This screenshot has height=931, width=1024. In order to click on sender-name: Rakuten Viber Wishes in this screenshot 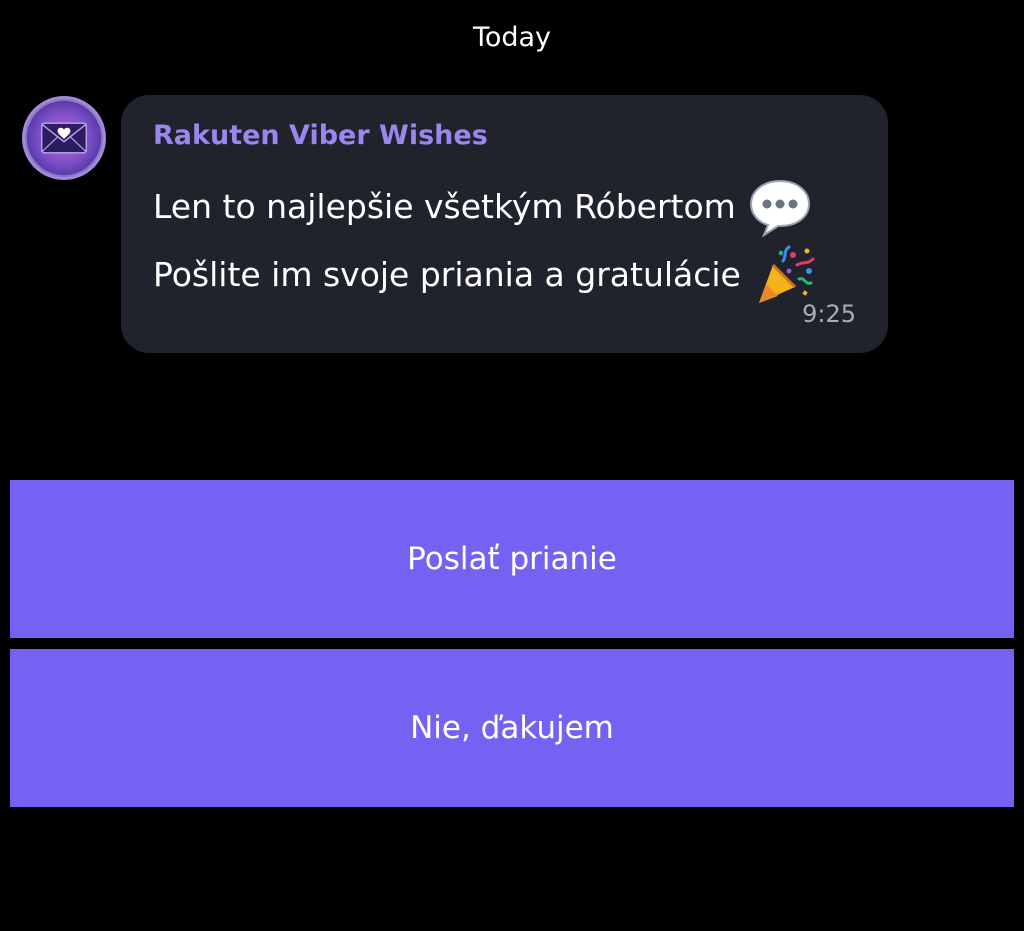, I will do `click(320, 135)`.